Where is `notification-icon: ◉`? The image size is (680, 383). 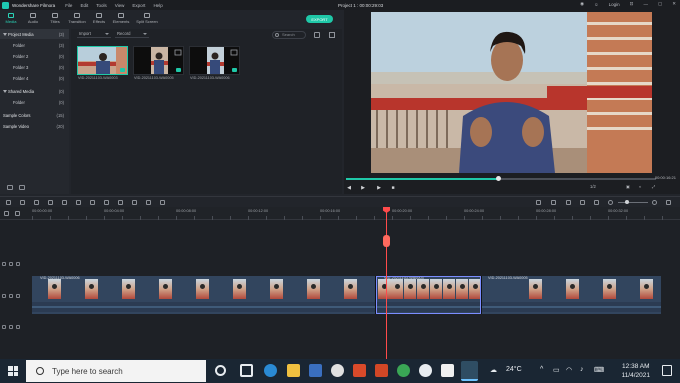
notification-icon: ◉ is located at coordinates (582, 4).